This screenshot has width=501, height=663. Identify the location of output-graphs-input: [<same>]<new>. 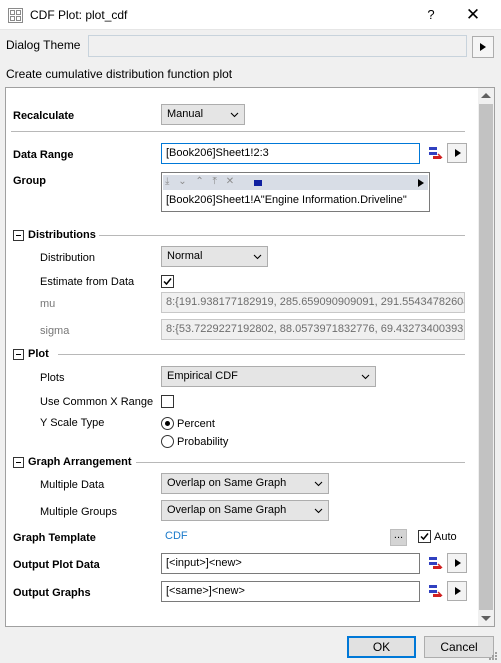
(290, 591).